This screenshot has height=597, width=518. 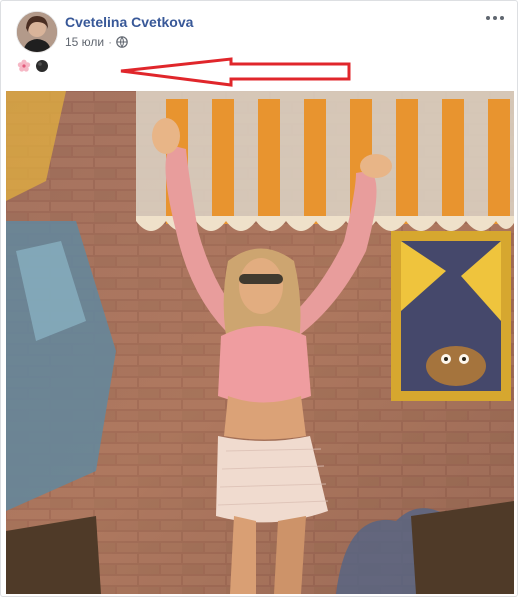 What do you see at coordinates (122, 42) in the screenshot?
I see `globe-icon` at bounding box center [122, 42].